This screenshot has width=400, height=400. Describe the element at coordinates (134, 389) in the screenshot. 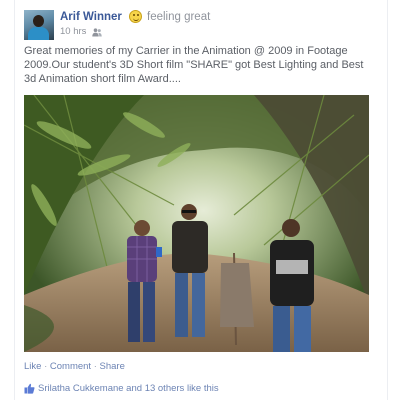

I see `likes-connector: and` at that location.